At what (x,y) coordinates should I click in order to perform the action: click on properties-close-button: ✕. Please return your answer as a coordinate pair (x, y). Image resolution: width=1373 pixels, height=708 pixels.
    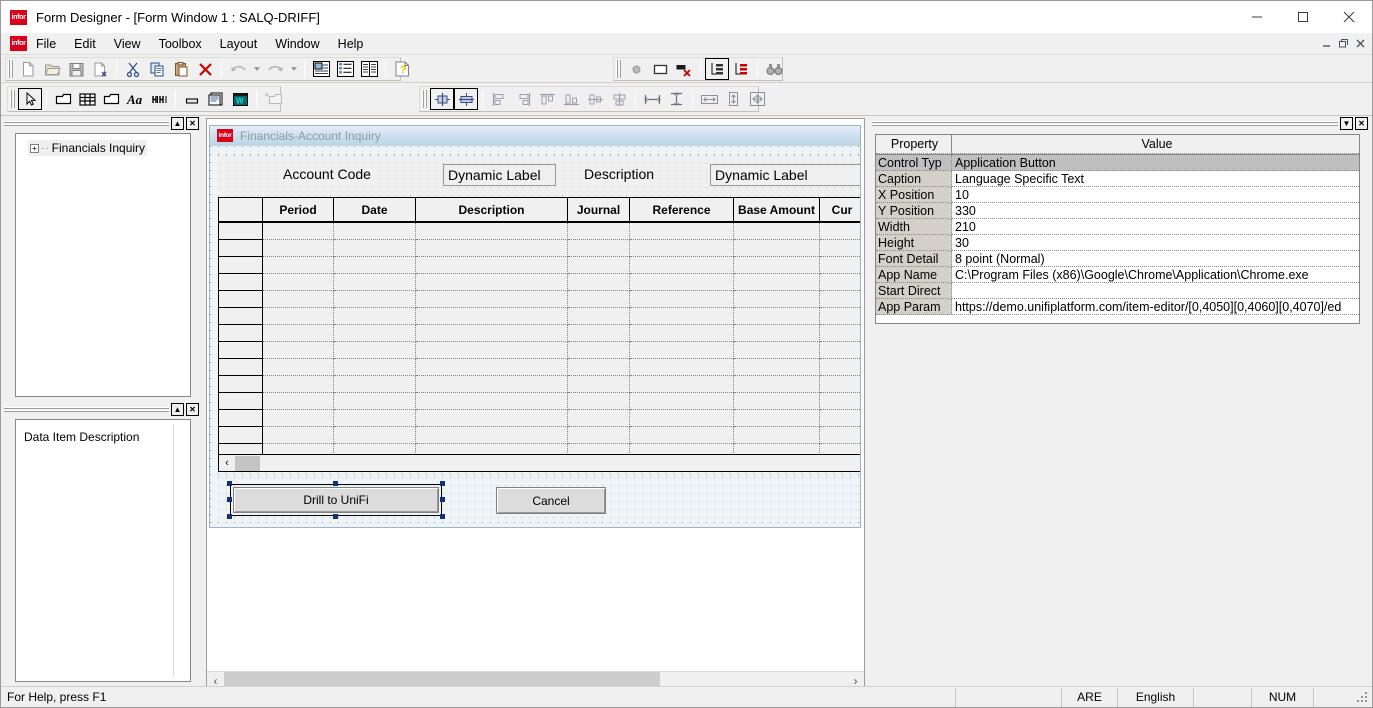
    Looking at the image, I should click on (1361, 123).